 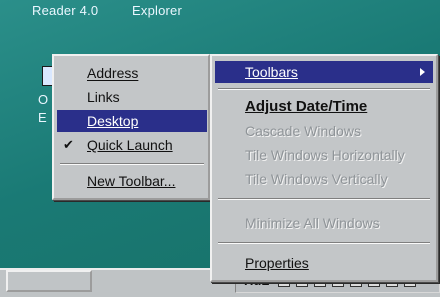 What do you see at coordinates (324, 263) in the screenshot?
I see `menu-item-properties: Properties` at bounding box center [324, 263].